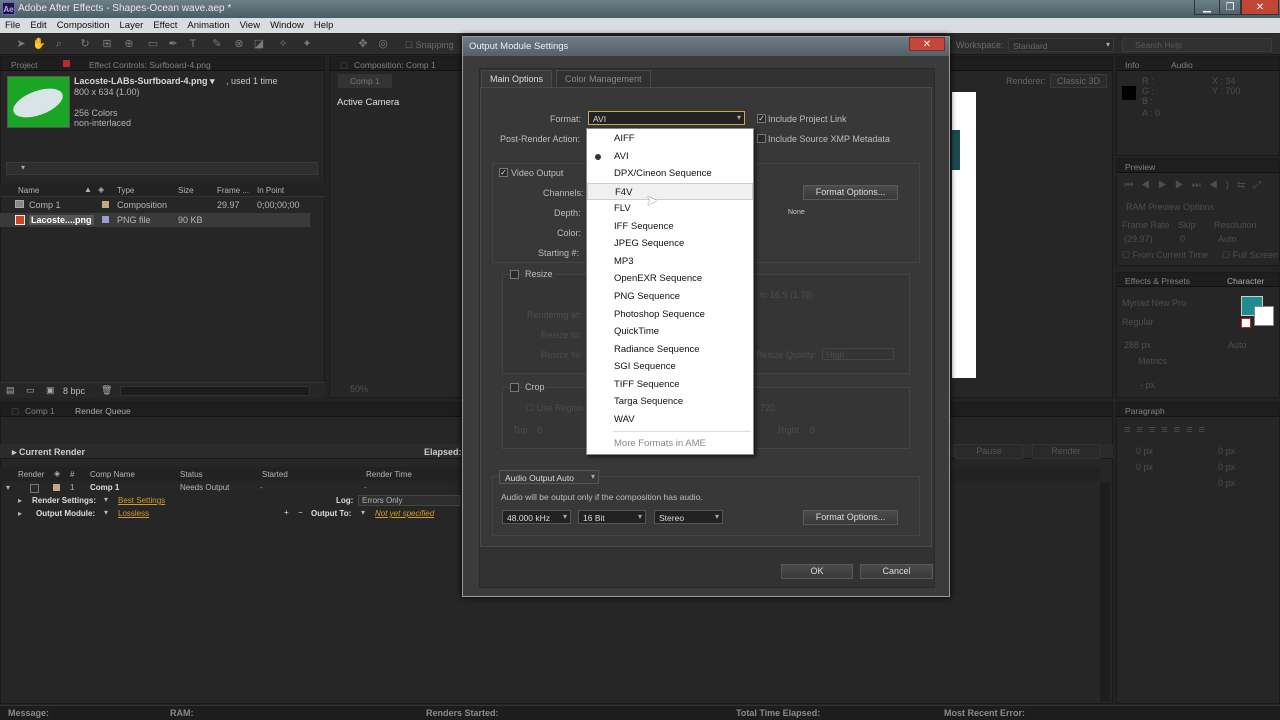  I want to click on leading-value: Auto, so click(1237, 345).